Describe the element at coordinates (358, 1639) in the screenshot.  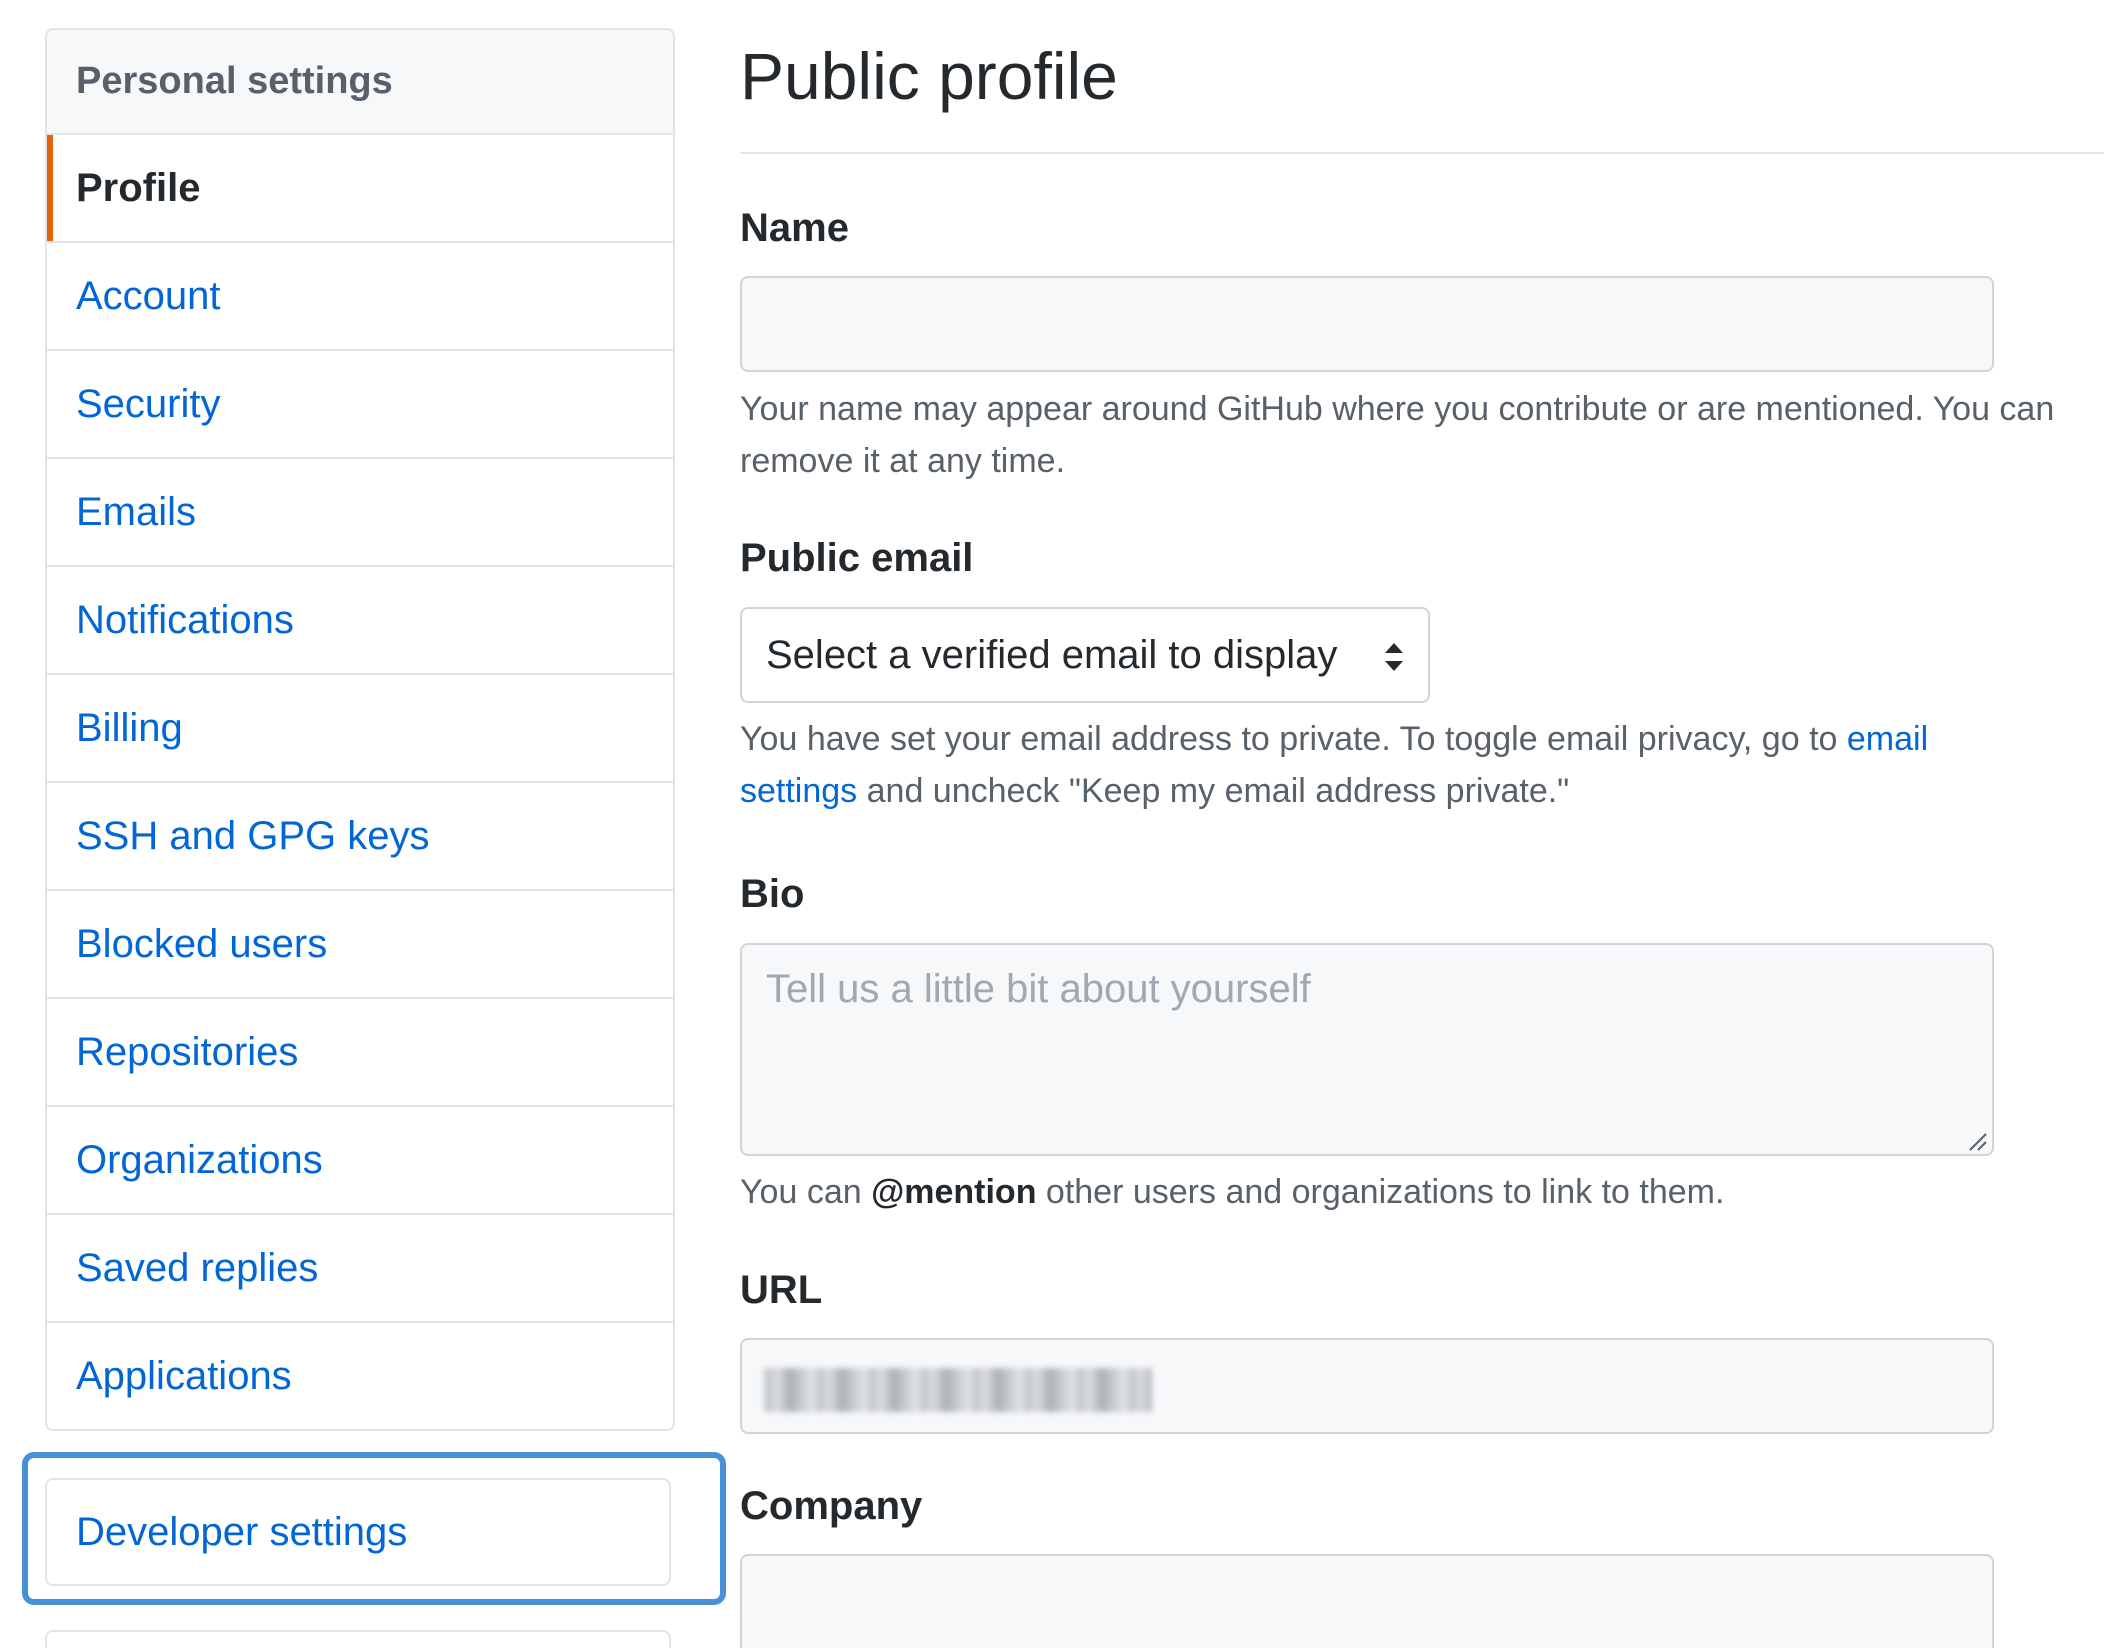
I see `sidebar-next-section` at that location.